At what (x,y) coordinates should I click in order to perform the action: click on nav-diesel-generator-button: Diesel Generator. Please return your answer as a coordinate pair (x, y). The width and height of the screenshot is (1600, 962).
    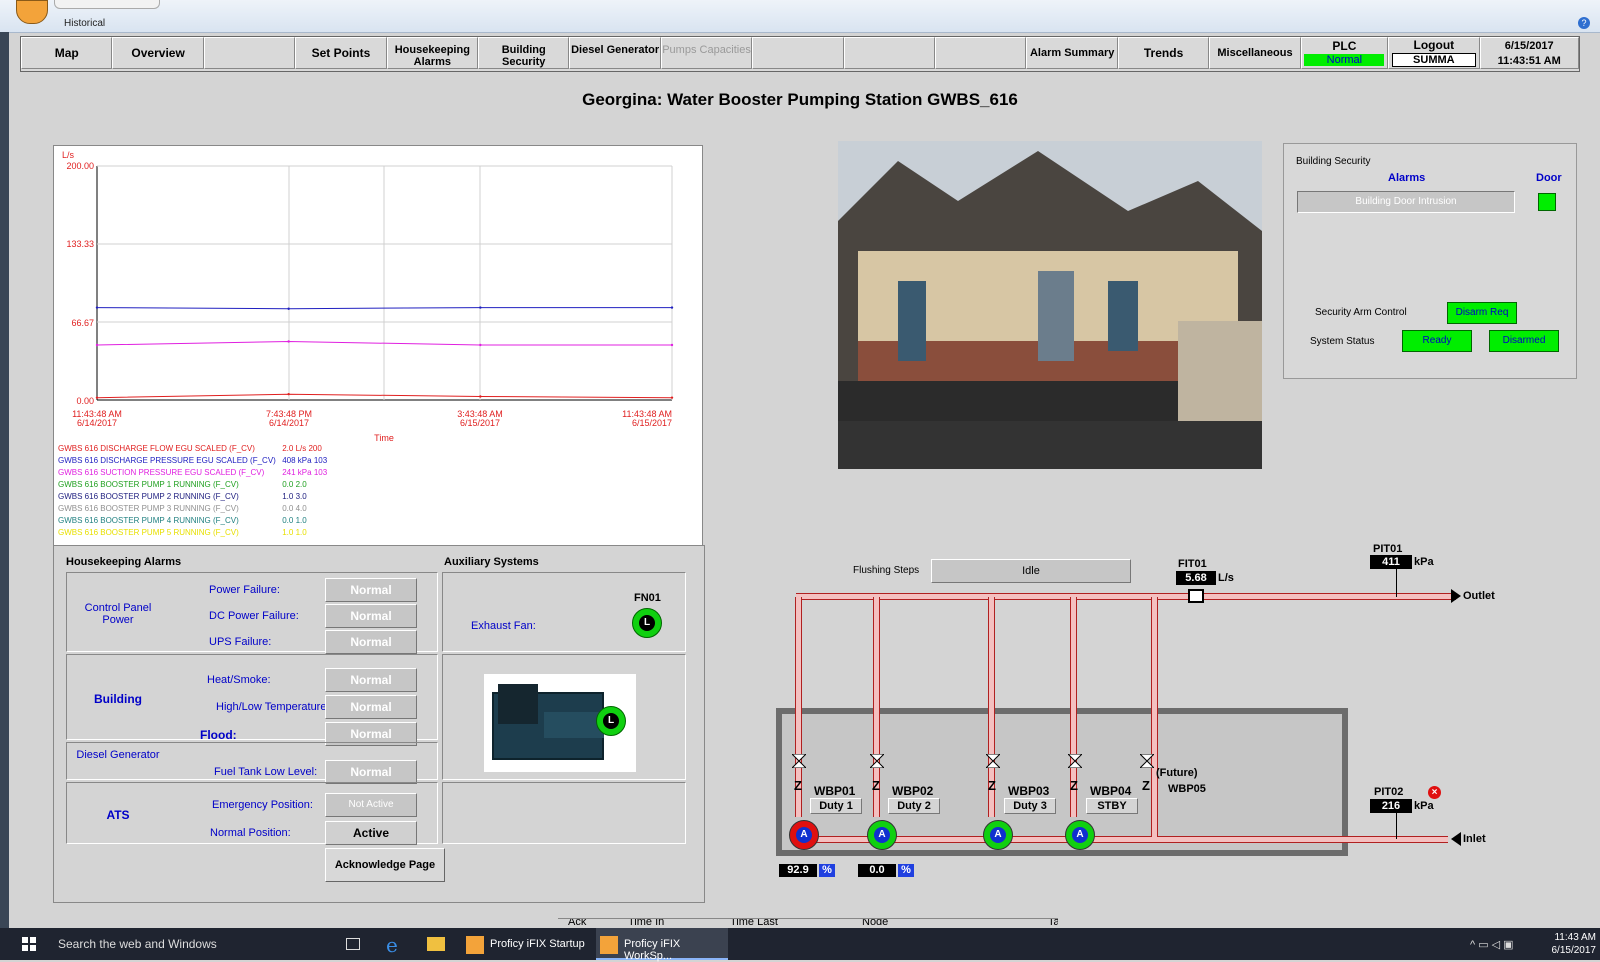
    Looking at the image, I should click on (615, 53).